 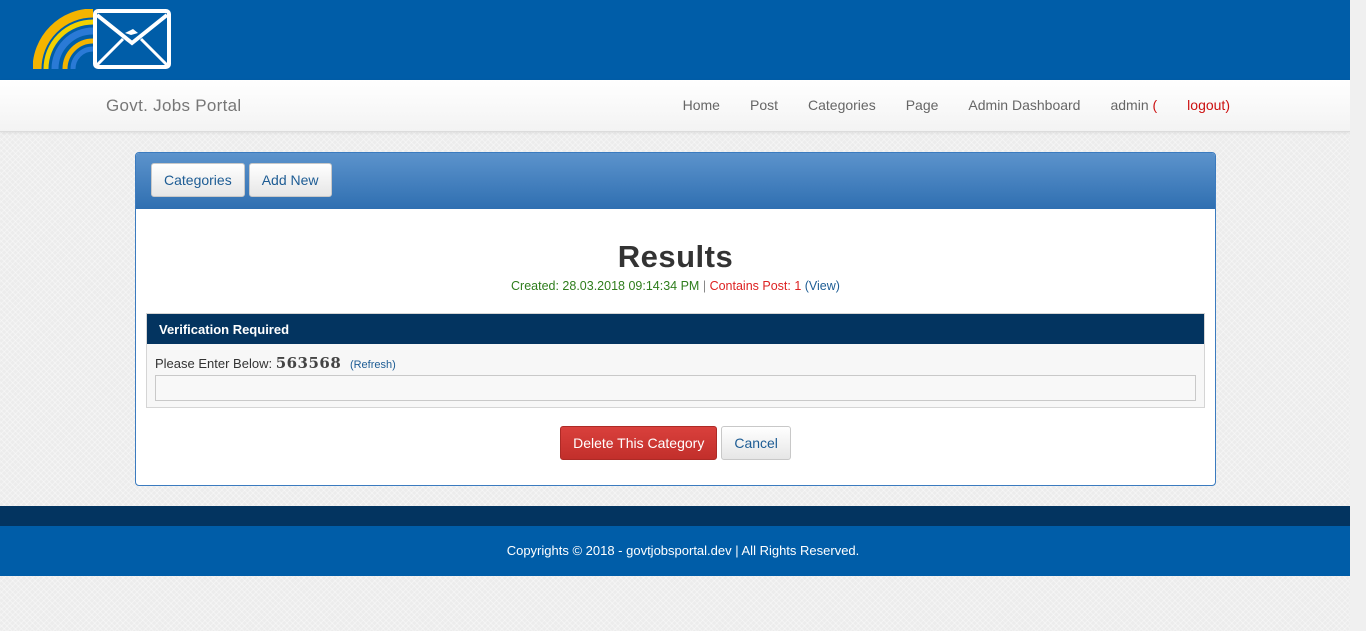 What do you see at coordinates (756, 443) in the screenshot?
I see `cancel-button: Cancel` at bounding box center [756, 443].